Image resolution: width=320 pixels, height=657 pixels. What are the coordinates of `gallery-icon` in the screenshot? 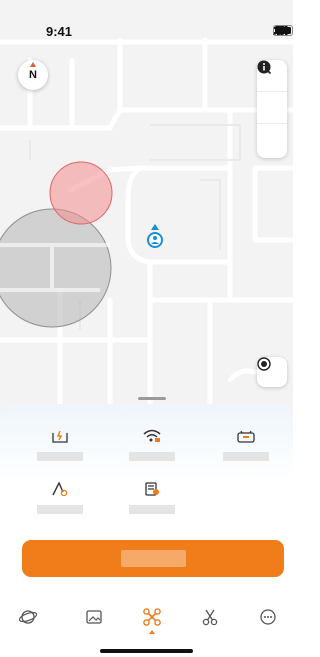 It's located at (94, 617).